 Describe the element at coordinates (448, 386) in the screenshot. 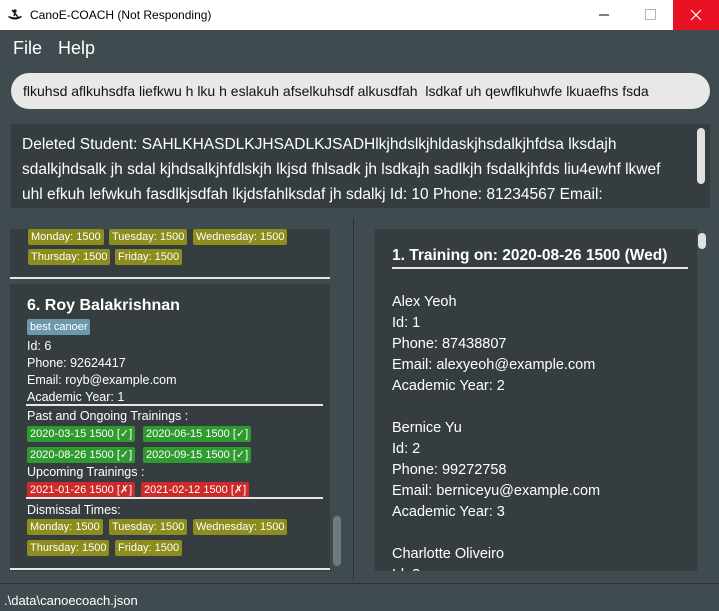

I see `attendee-academic-year: Academic Year: 2` at that location.